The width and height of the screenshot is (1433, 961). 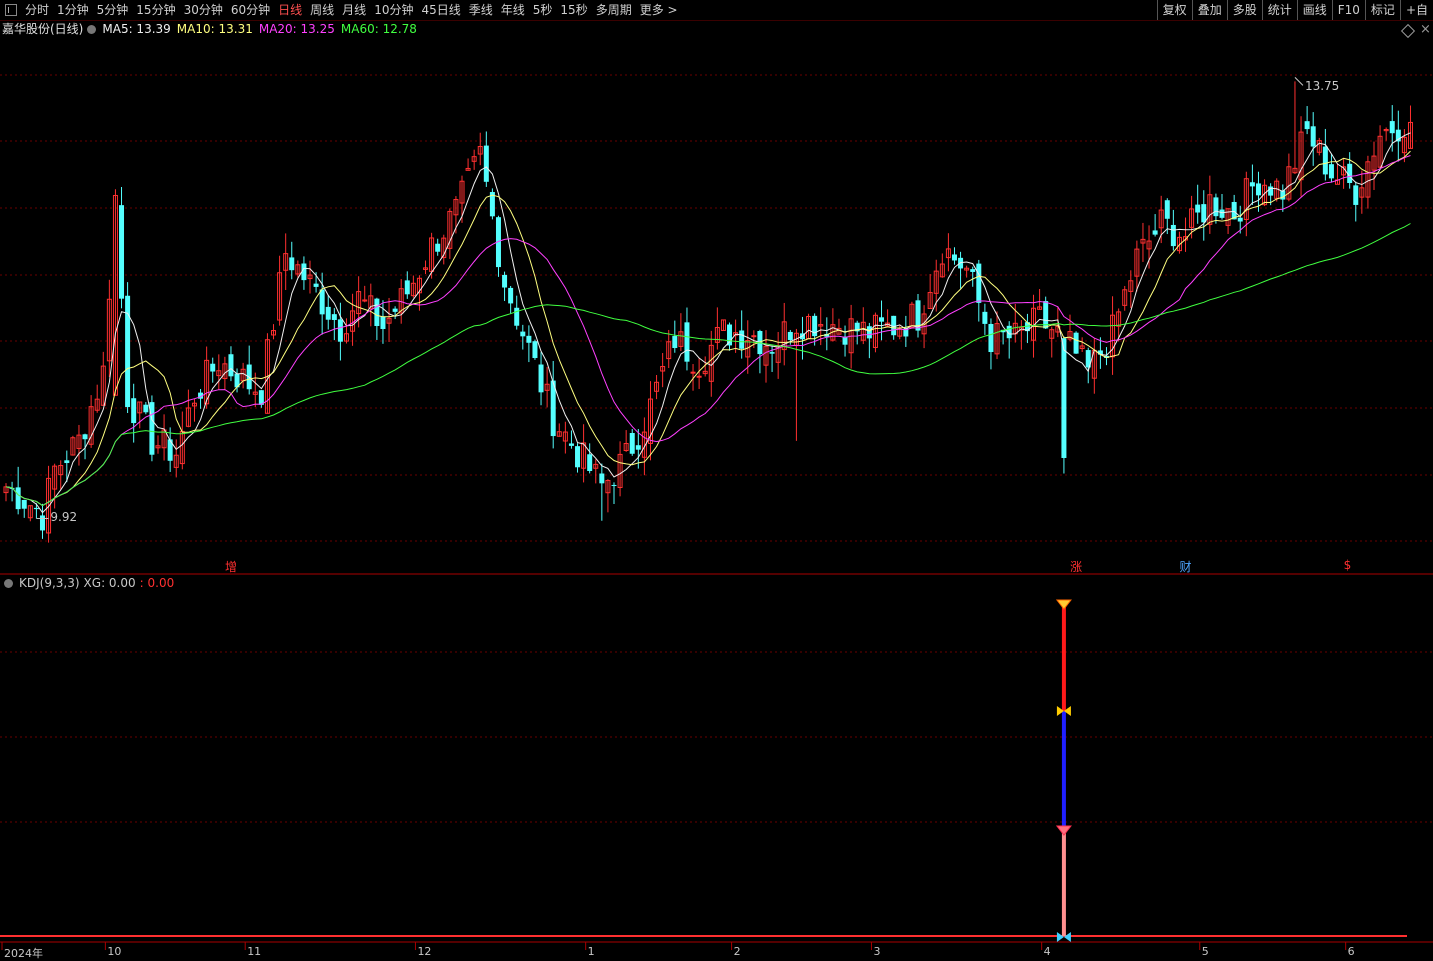 I want to click on low-price-label: 9.92, so click(x=64, y=517).